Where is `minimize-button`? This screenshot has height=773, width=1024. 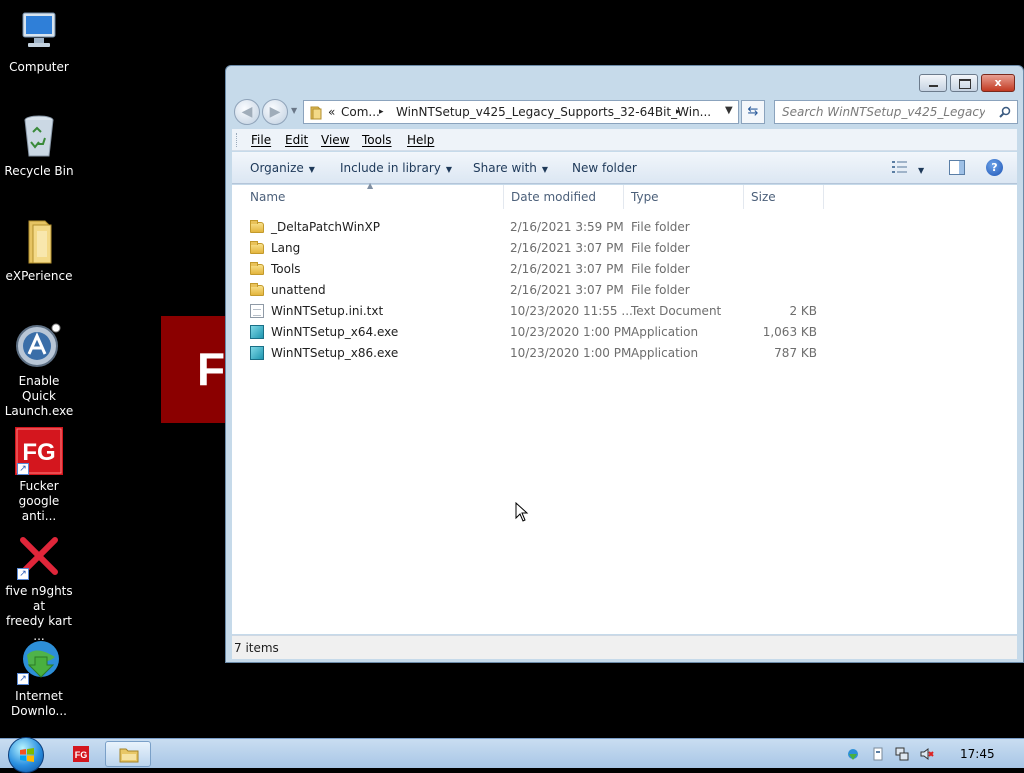 minimize-button is located at coordinates (933, 83).